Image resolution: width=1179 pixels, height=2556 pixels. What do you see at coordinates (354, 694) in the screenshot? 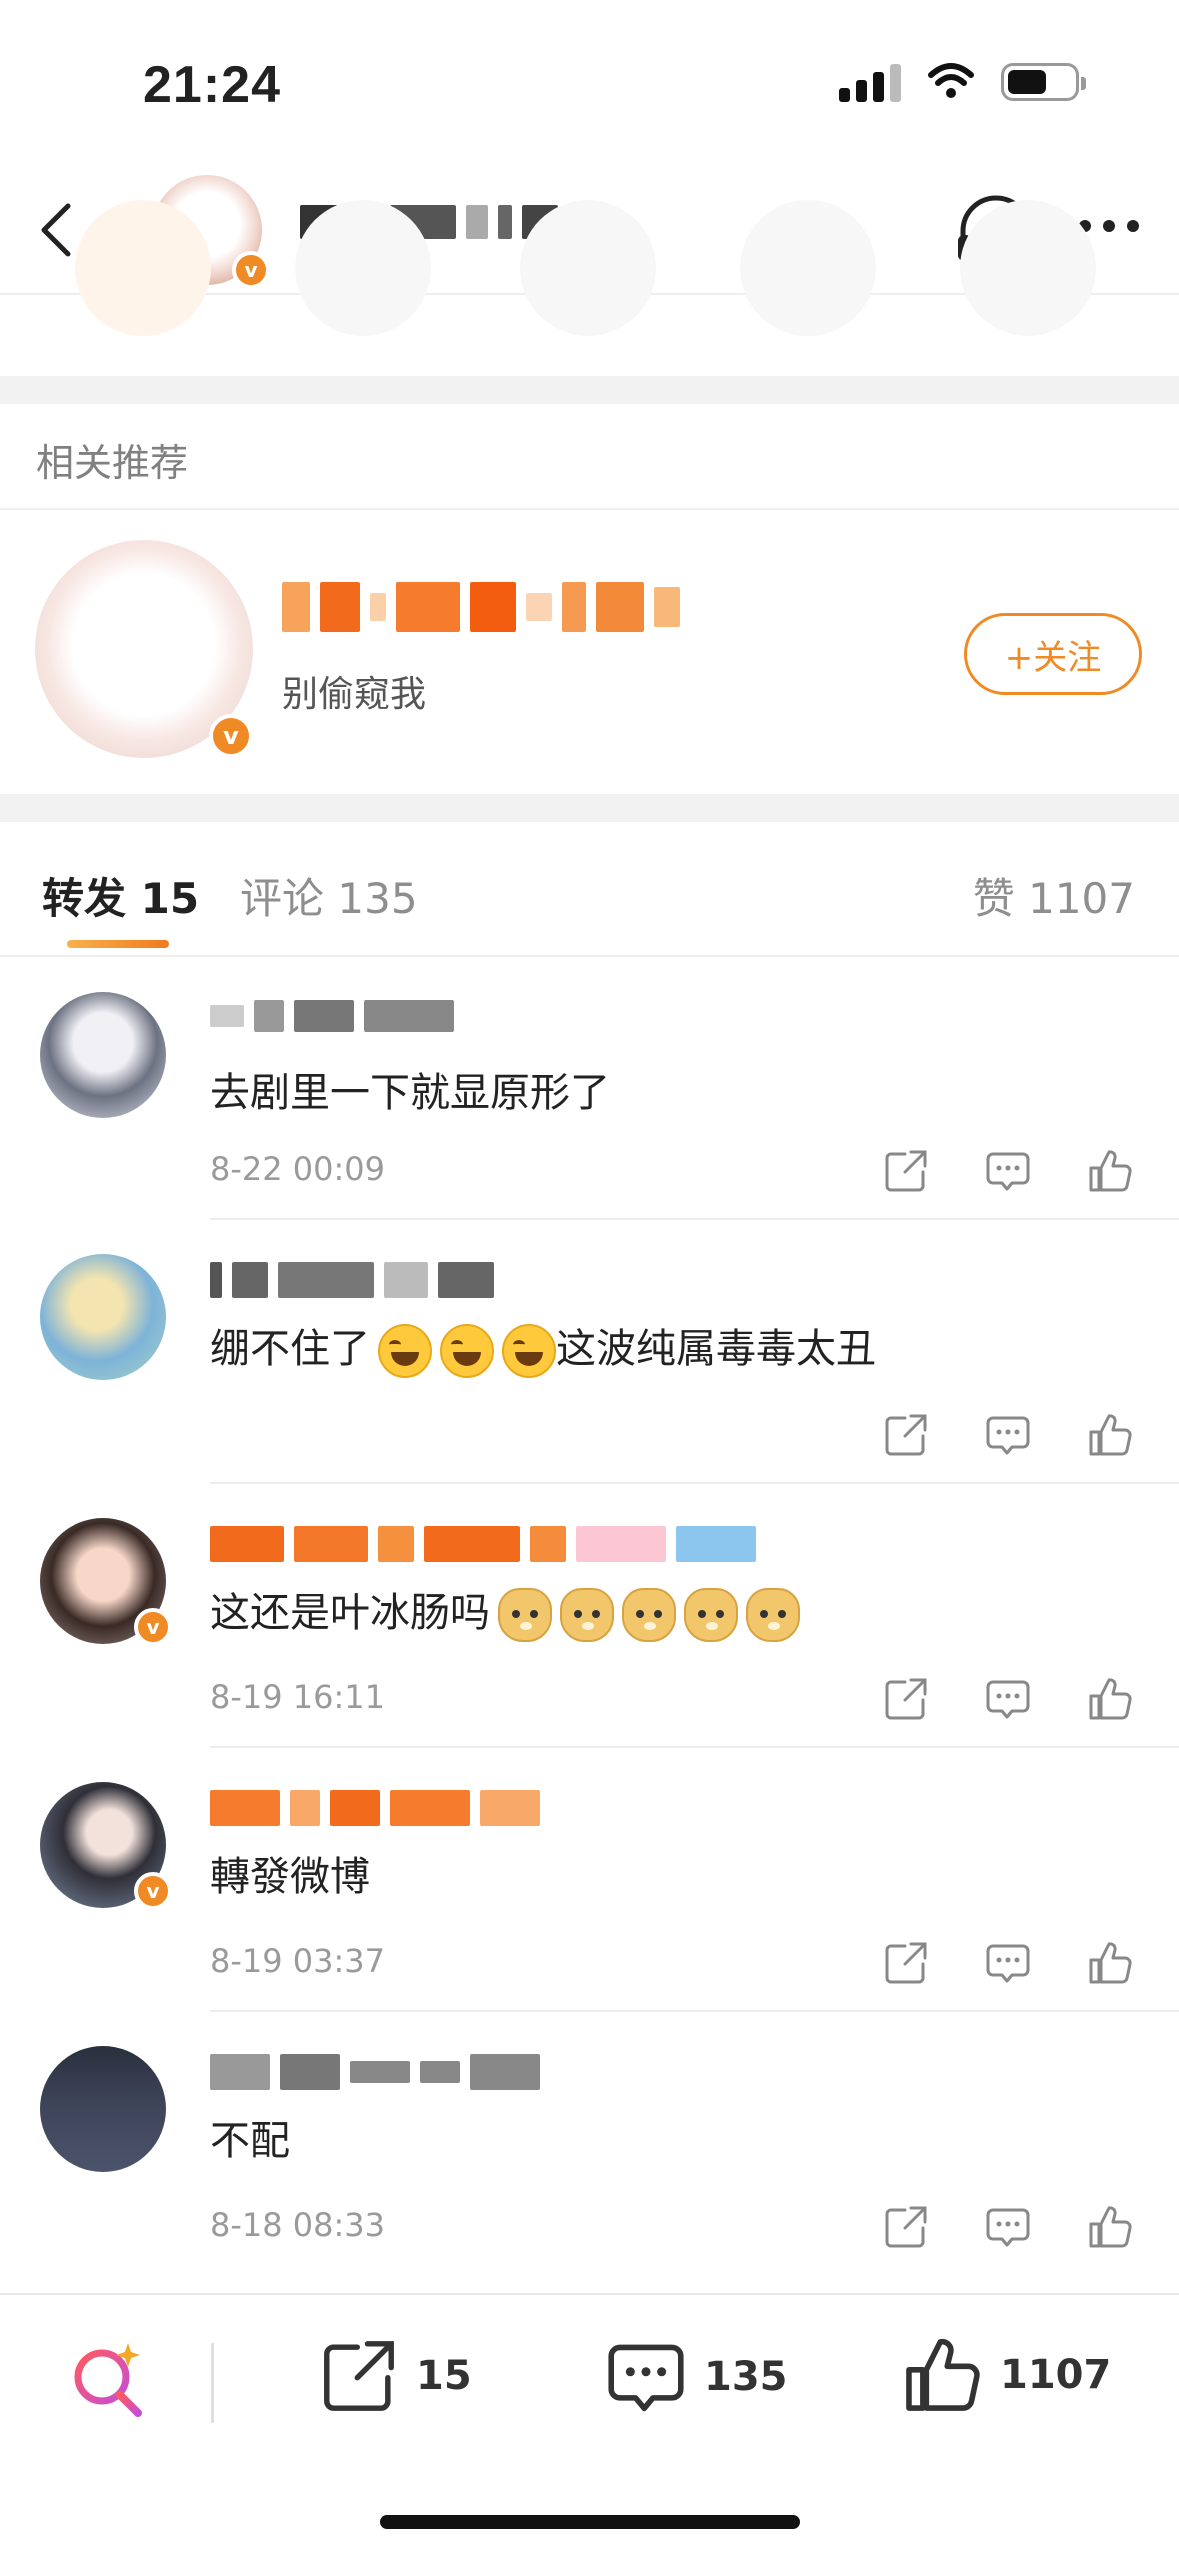
I see `recommended-user-description: 别偷窥我` at bounding box center [354, 694].